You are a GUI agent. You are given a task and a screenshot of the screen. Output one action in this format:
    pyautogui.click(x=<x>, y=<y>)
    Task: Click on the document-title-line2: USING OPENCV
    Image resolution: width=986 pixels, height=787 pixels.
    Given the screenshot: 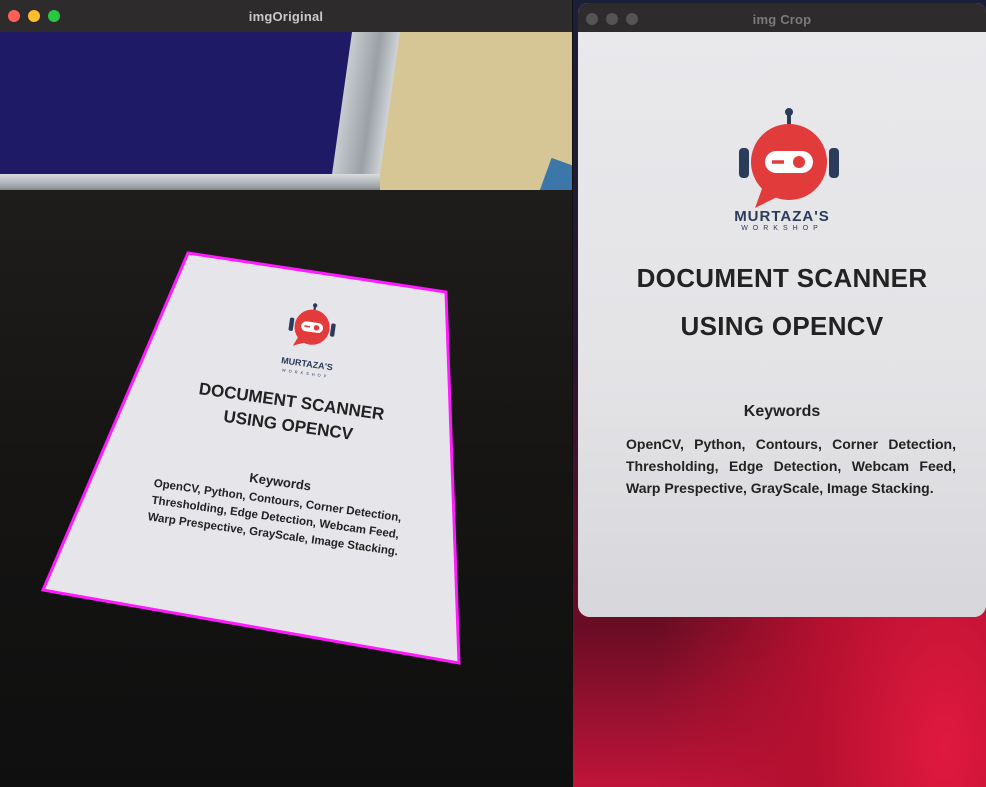 What is the action you would take?
    pyautogui.click(x=782, y=326)
    